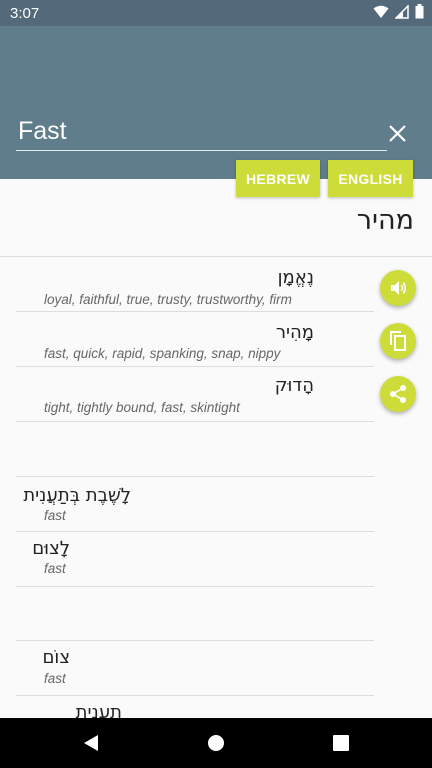 The height and width of the screenshot is (768, 432). What do you see at coordinates (381, 11) in the screenshot?
I see `wifi-icon` at bounding box center [381, 11].